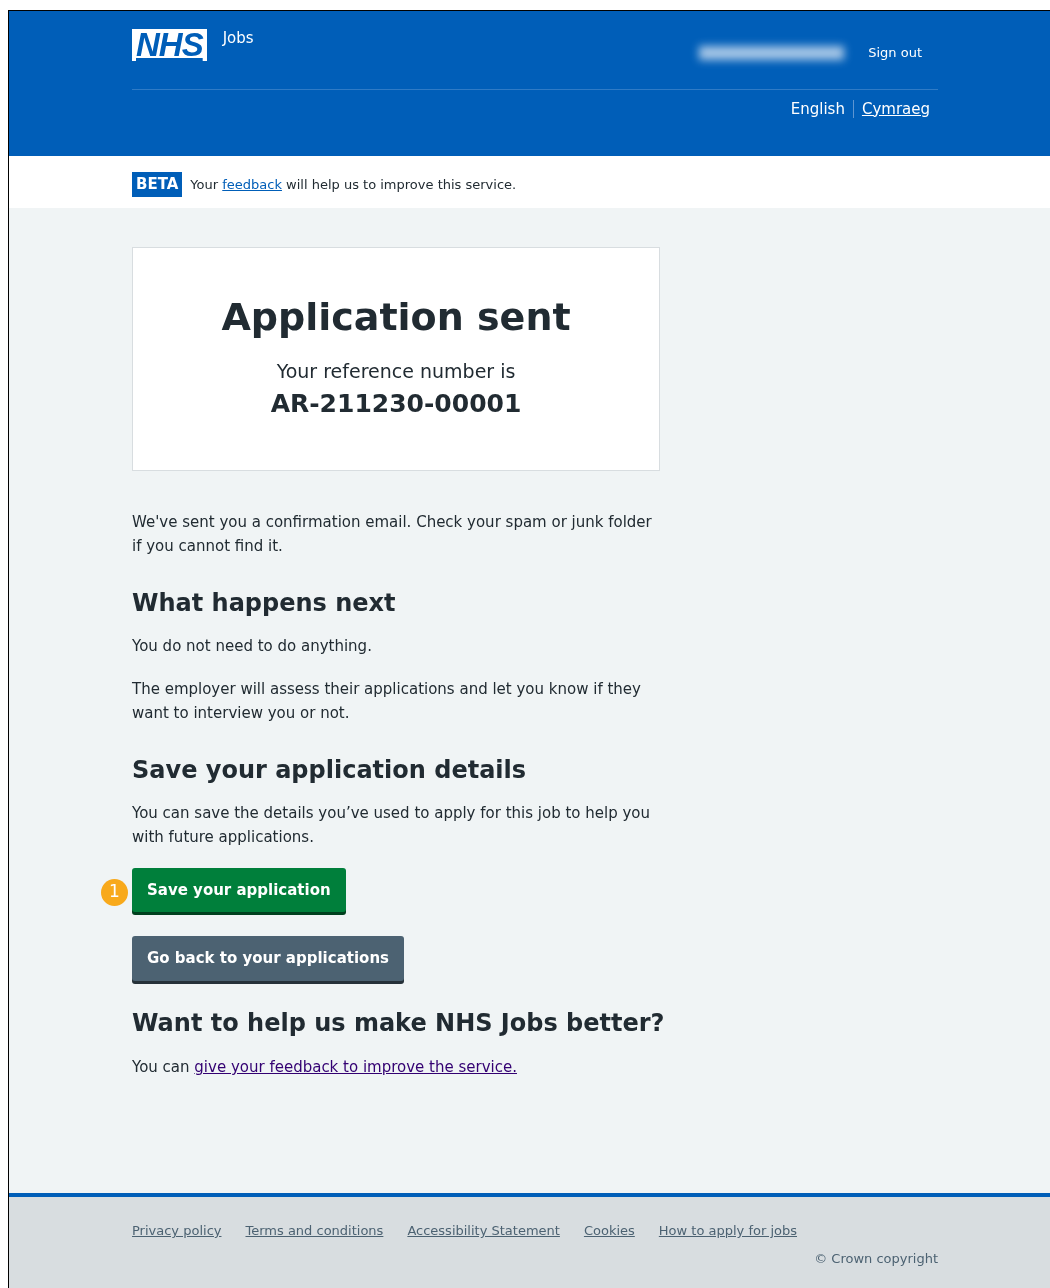 The image size is (1050, 1288). What do you see at coordinates (392, 534) in the screenshot?
I see `intro-text: We've sent you a confirmation email. Check your spam or junk folder if you cannot find it.` at bounding box center [392, 534].